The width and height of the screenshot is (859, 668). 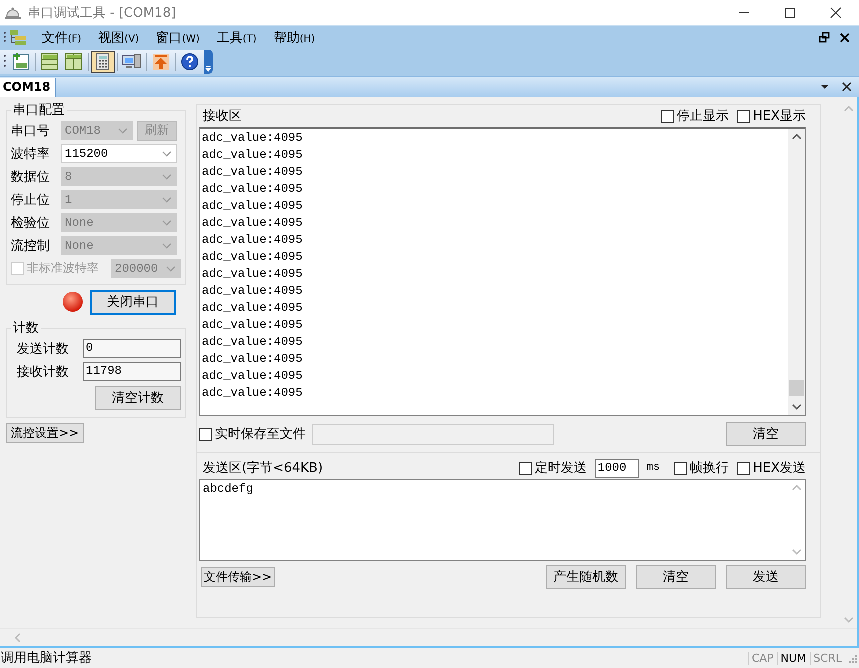 I want to click on help-icon, so click(x=190, y=62).